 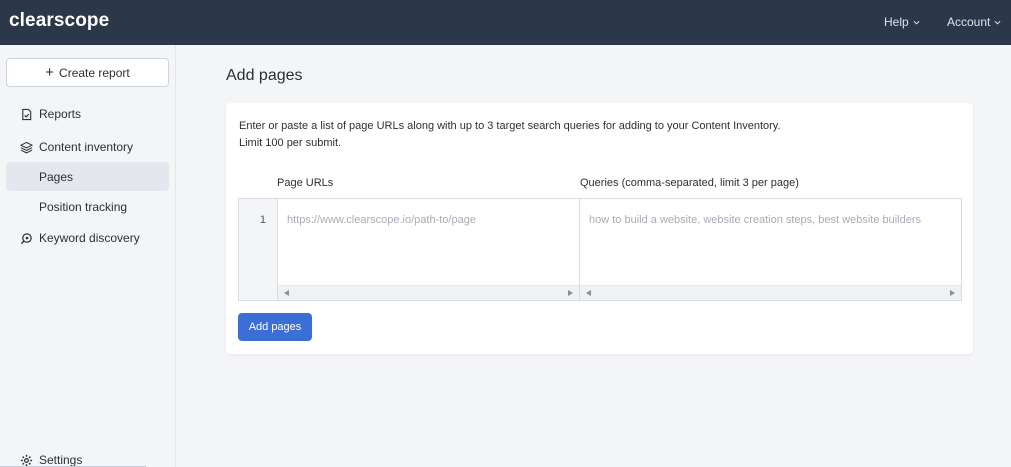 I want to click on top-bar: clearscope Help Account, so click(x=505, y=22).